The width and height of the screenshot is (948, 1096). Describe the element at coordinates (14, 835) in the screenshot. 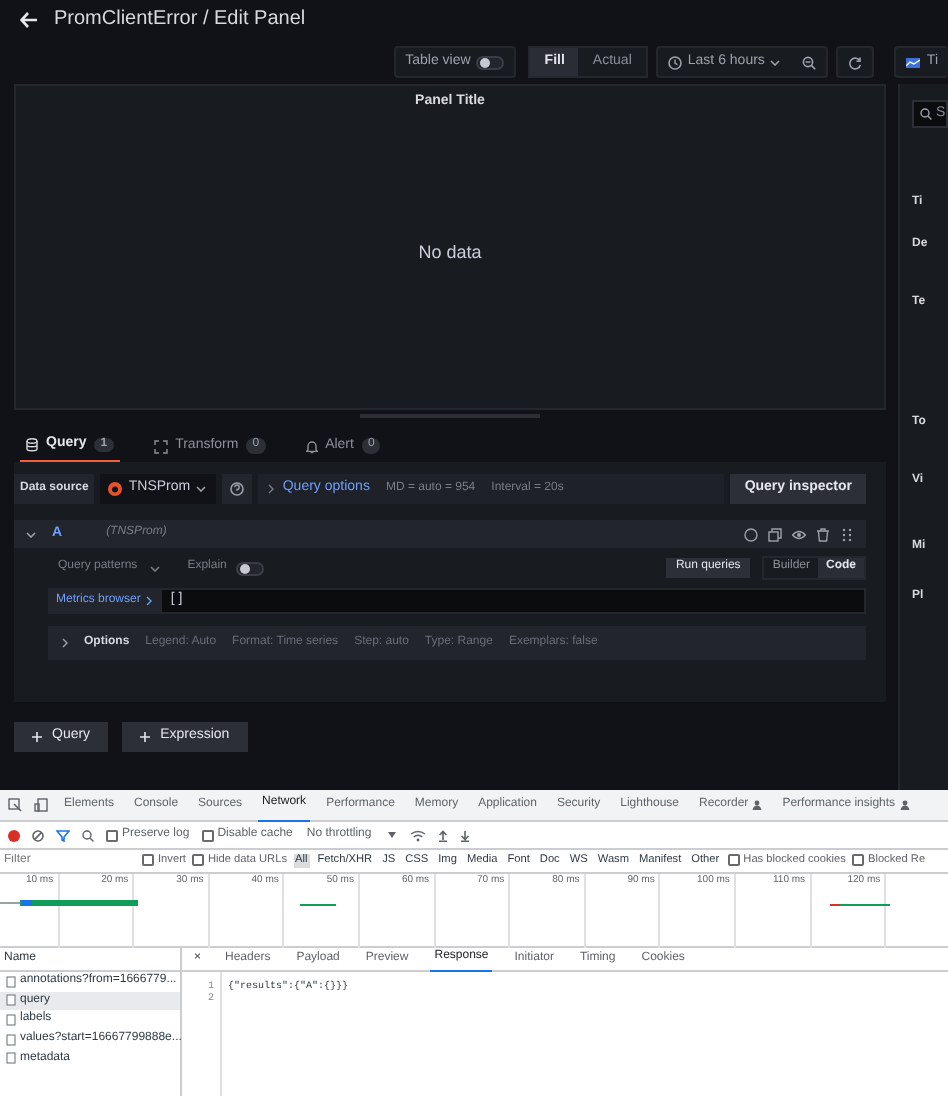

I see `record-icon` at that location.